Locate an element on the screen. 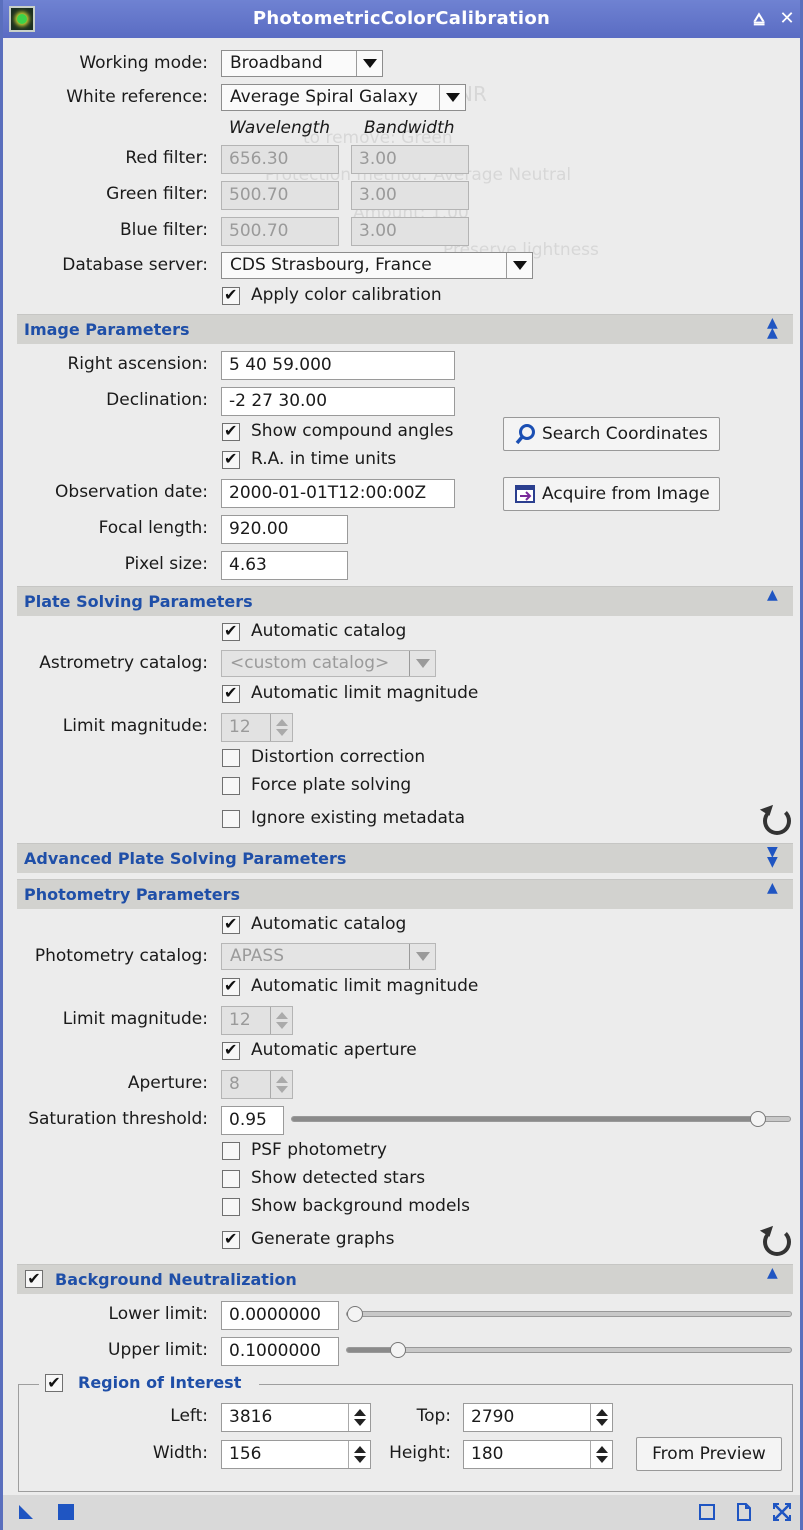 This screenshot has height=1530, width=803. astrometry-catalog-value: <custom catalog> is located at coordinates (310, 663).